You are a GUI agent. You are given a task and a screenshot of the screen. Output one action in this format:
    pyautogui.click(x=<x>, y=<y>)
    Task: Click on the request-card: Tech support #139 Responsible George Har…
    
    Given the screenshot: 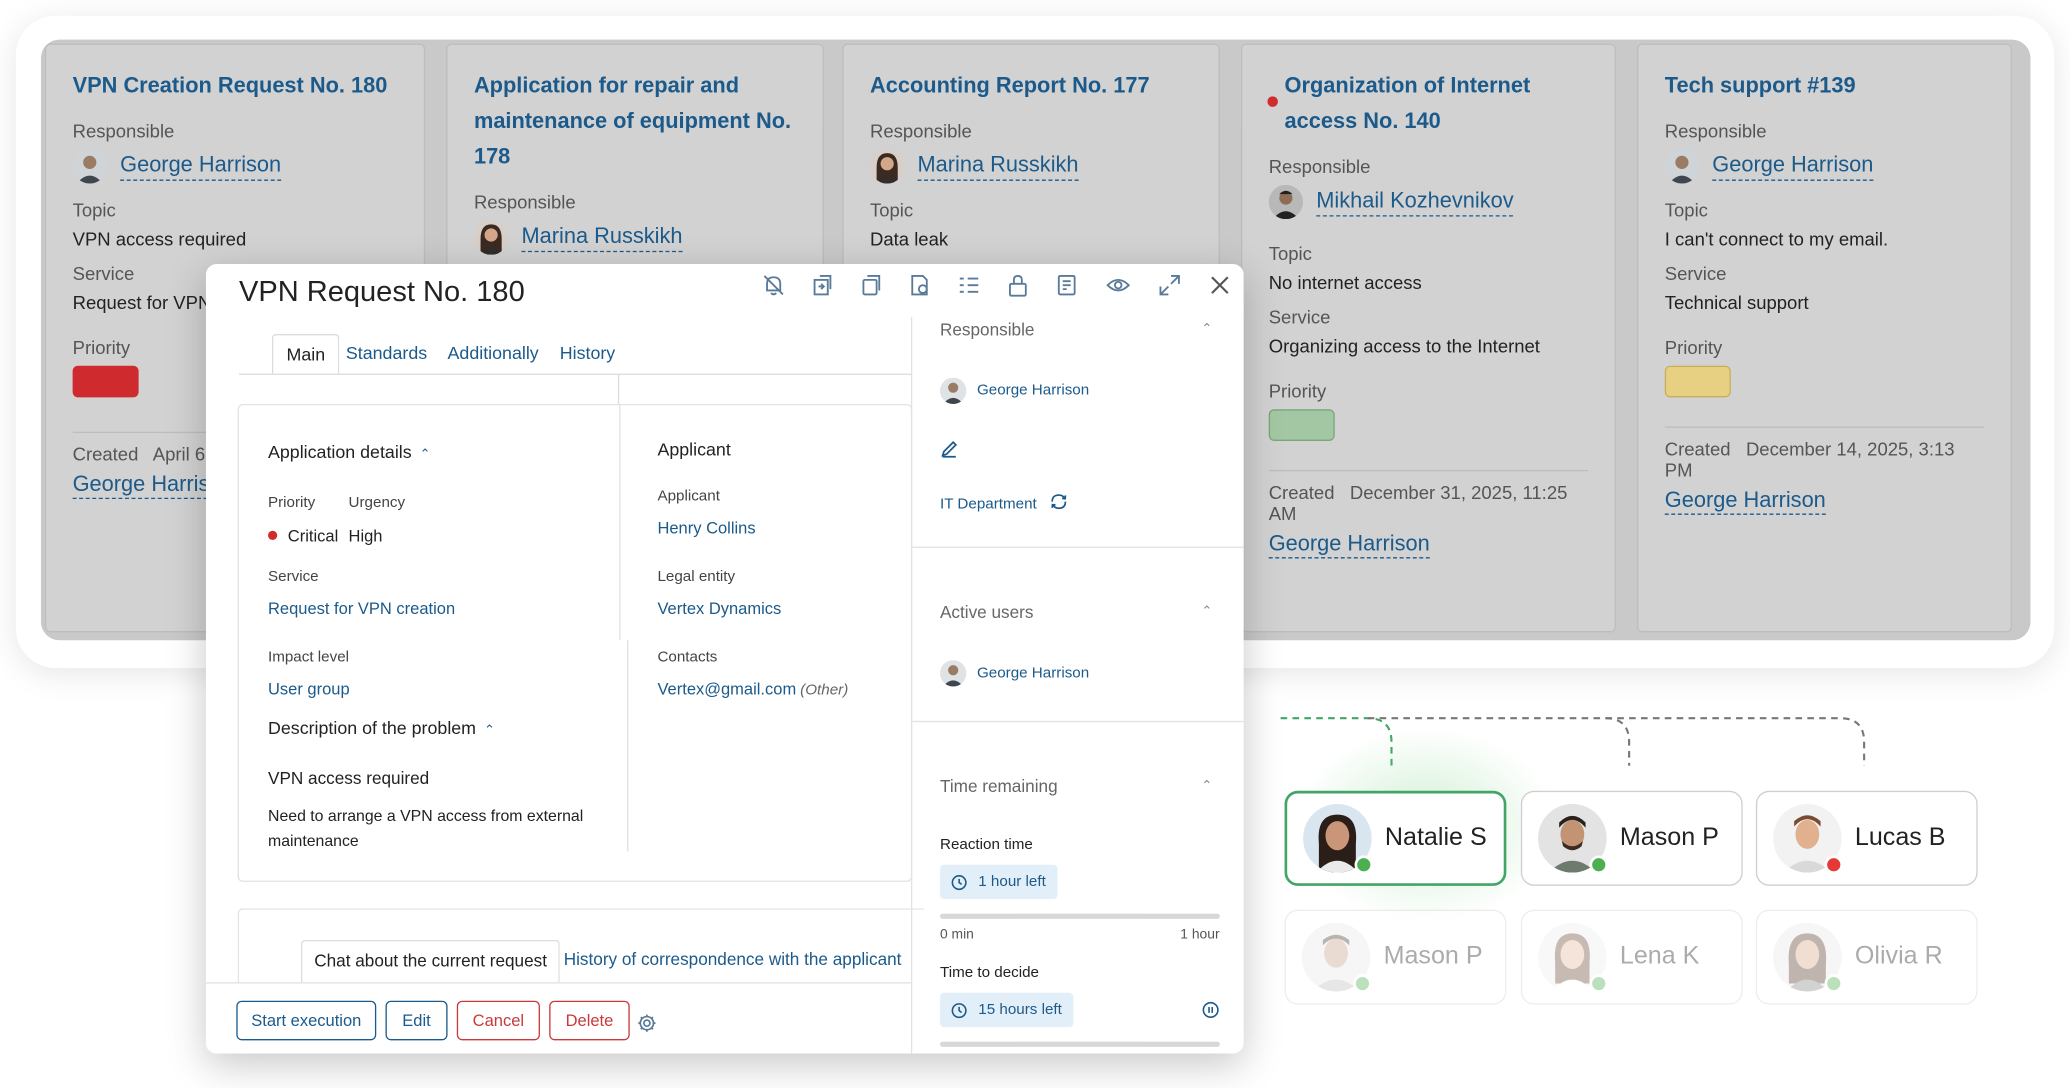 What is the action you would take?
    pyautogui.click(x=1824, y=338)
    